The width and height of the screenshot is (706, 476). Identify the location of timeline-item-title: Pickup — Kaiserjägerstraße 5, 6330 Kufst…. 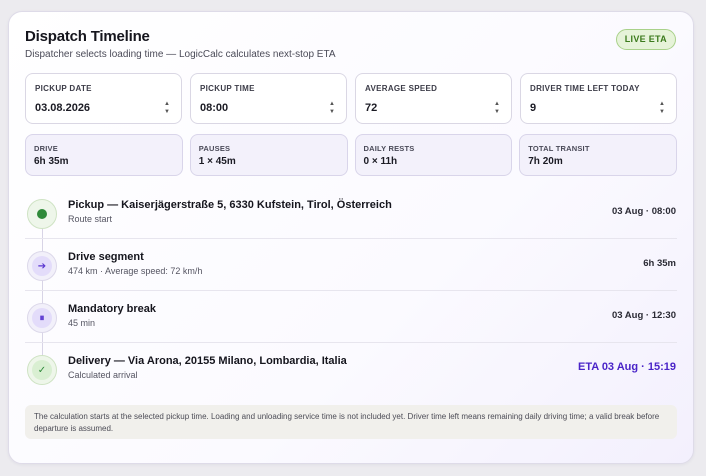
(230, 205).